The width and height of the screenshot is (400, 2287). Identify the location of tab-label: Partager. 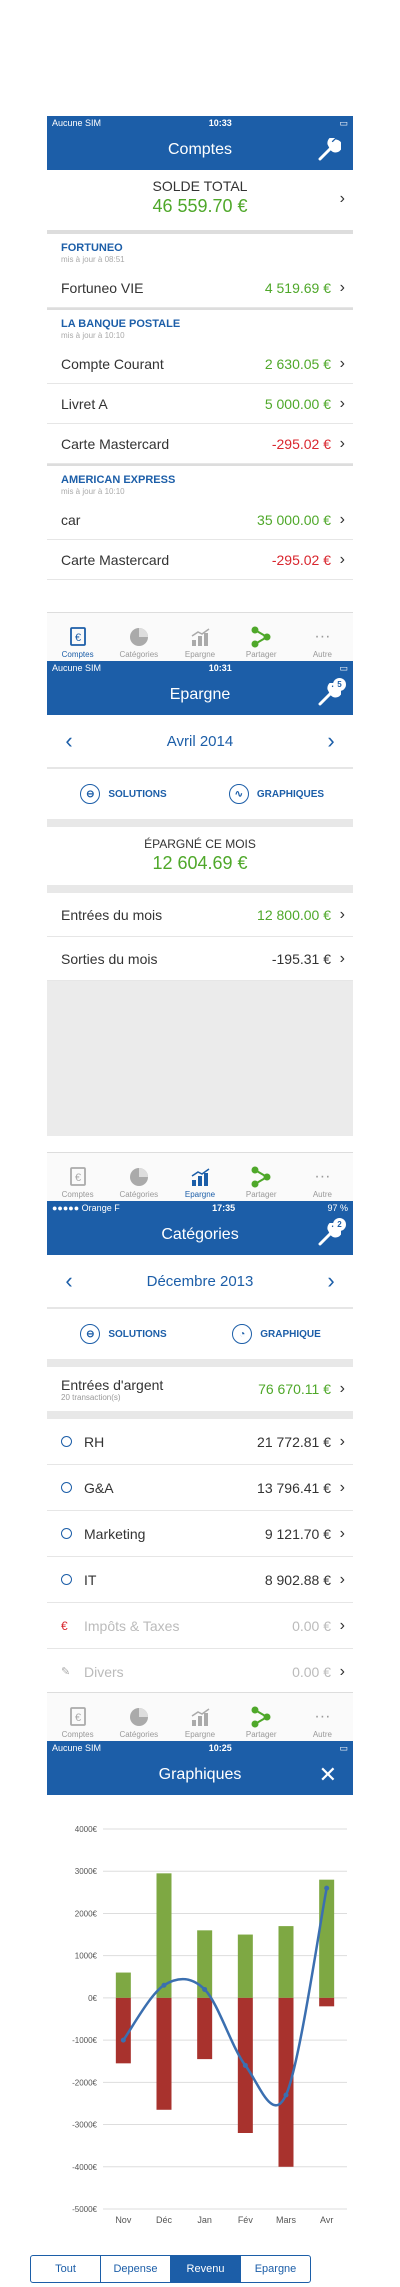
(261, 1194).